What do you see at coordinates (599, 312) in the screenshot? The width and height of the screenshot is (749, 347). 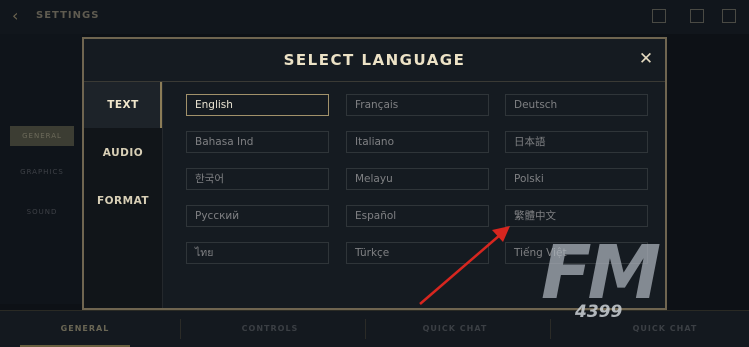 I see `watermark-number: 4399` at bounding box center [599, 312].